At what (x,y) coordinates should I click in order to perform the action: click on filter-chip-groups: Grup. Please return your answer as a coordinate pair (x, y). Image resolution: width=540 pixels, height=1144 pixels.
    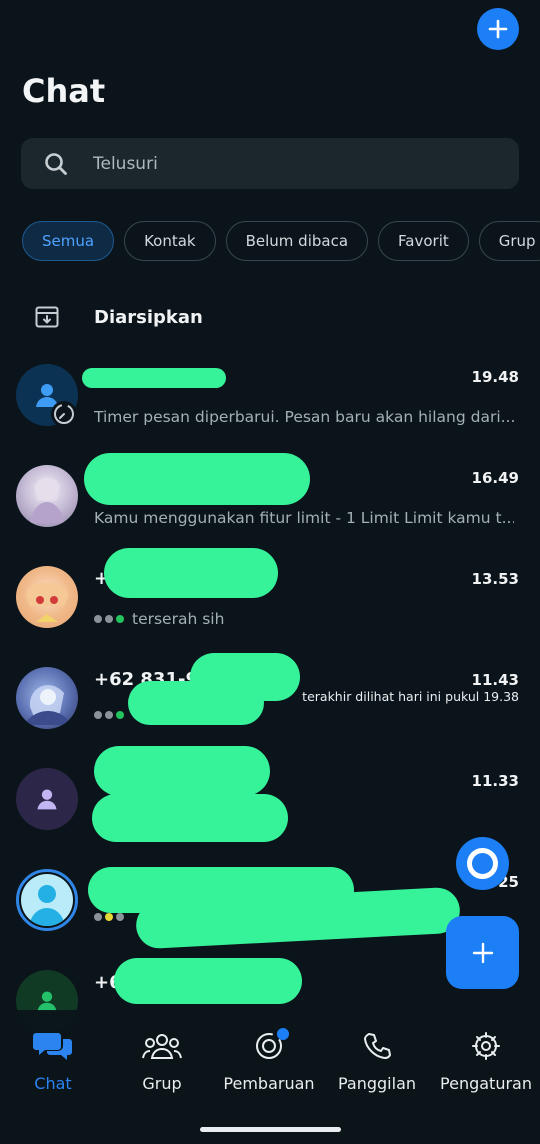
    Looking at the image, I should click on (509, 241).